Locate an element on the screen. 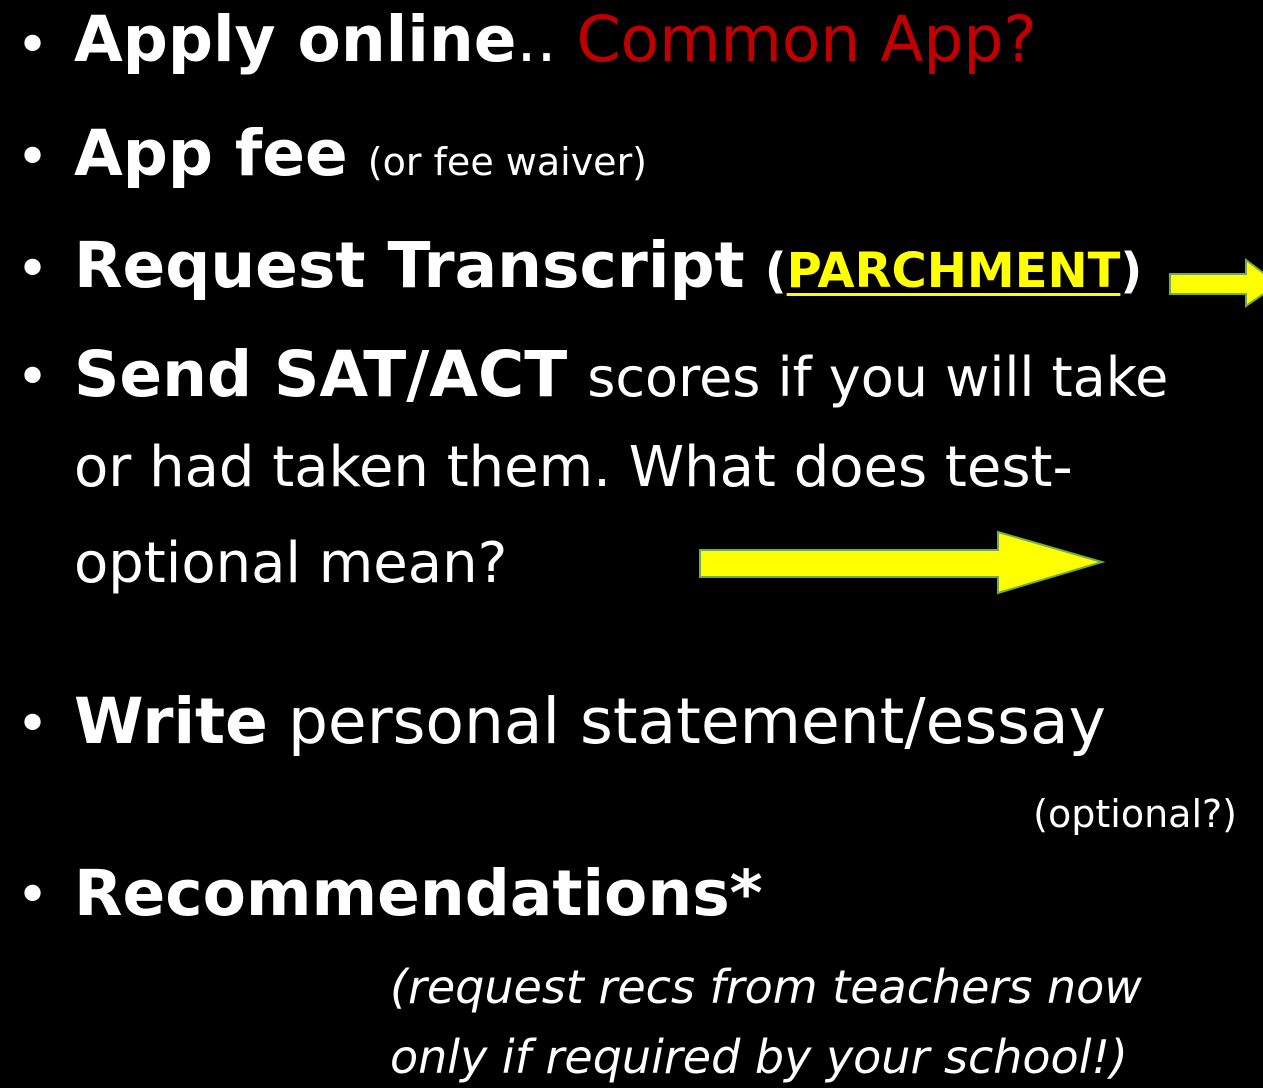  personal-statement-text: personal statement/essay is located at coordinates (696, 721).